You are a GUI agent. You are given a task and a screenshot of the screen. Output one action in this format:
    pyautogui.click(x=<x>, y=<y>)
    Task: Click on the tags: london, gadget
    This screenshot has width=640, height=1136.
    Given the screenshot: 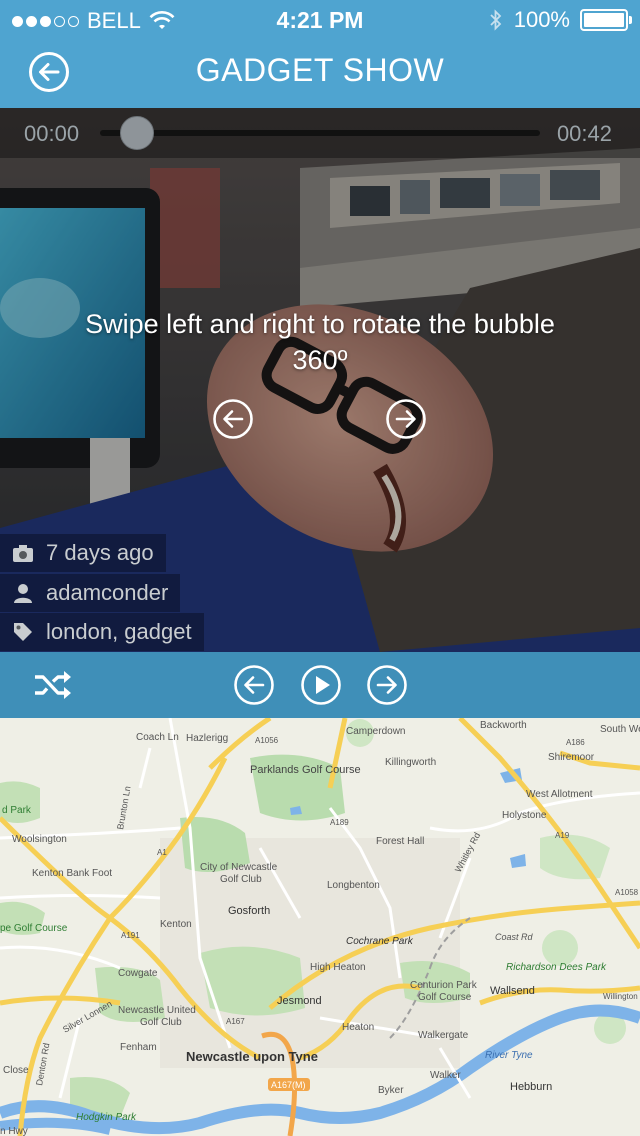 What is the action you would take?
    pyautogui.click(x=119, y=632)
    